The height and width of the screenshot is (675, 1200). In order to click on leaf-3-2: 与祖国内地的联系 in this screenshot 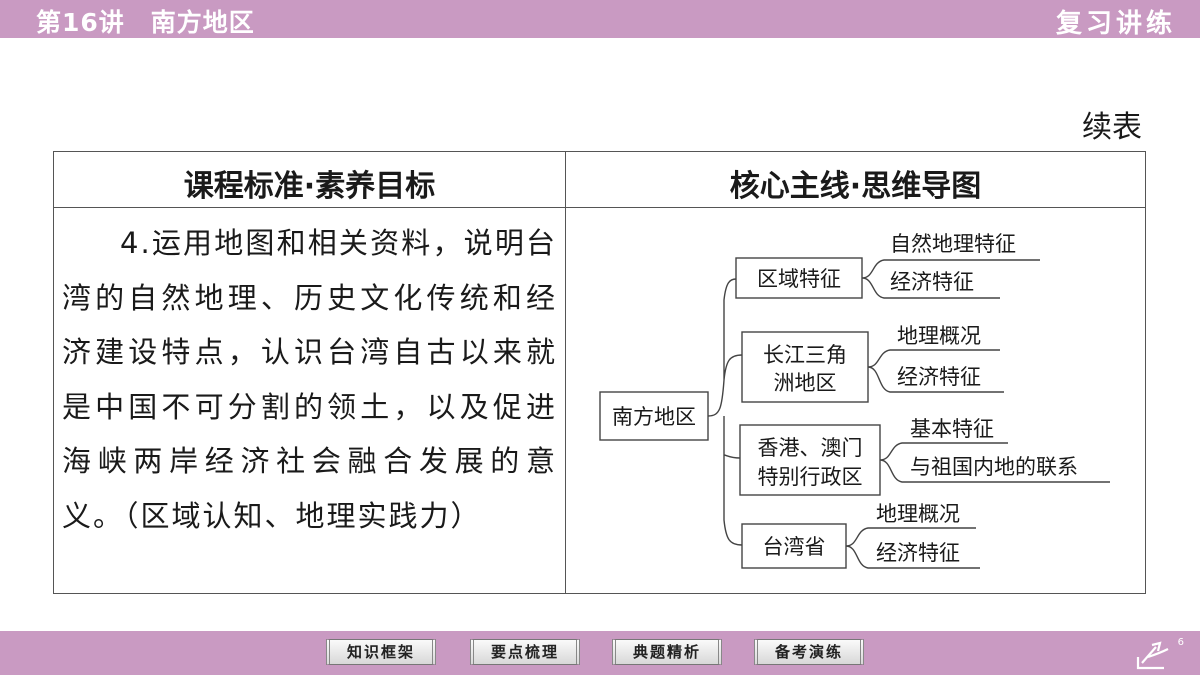, I will do `click(994, 467)`.